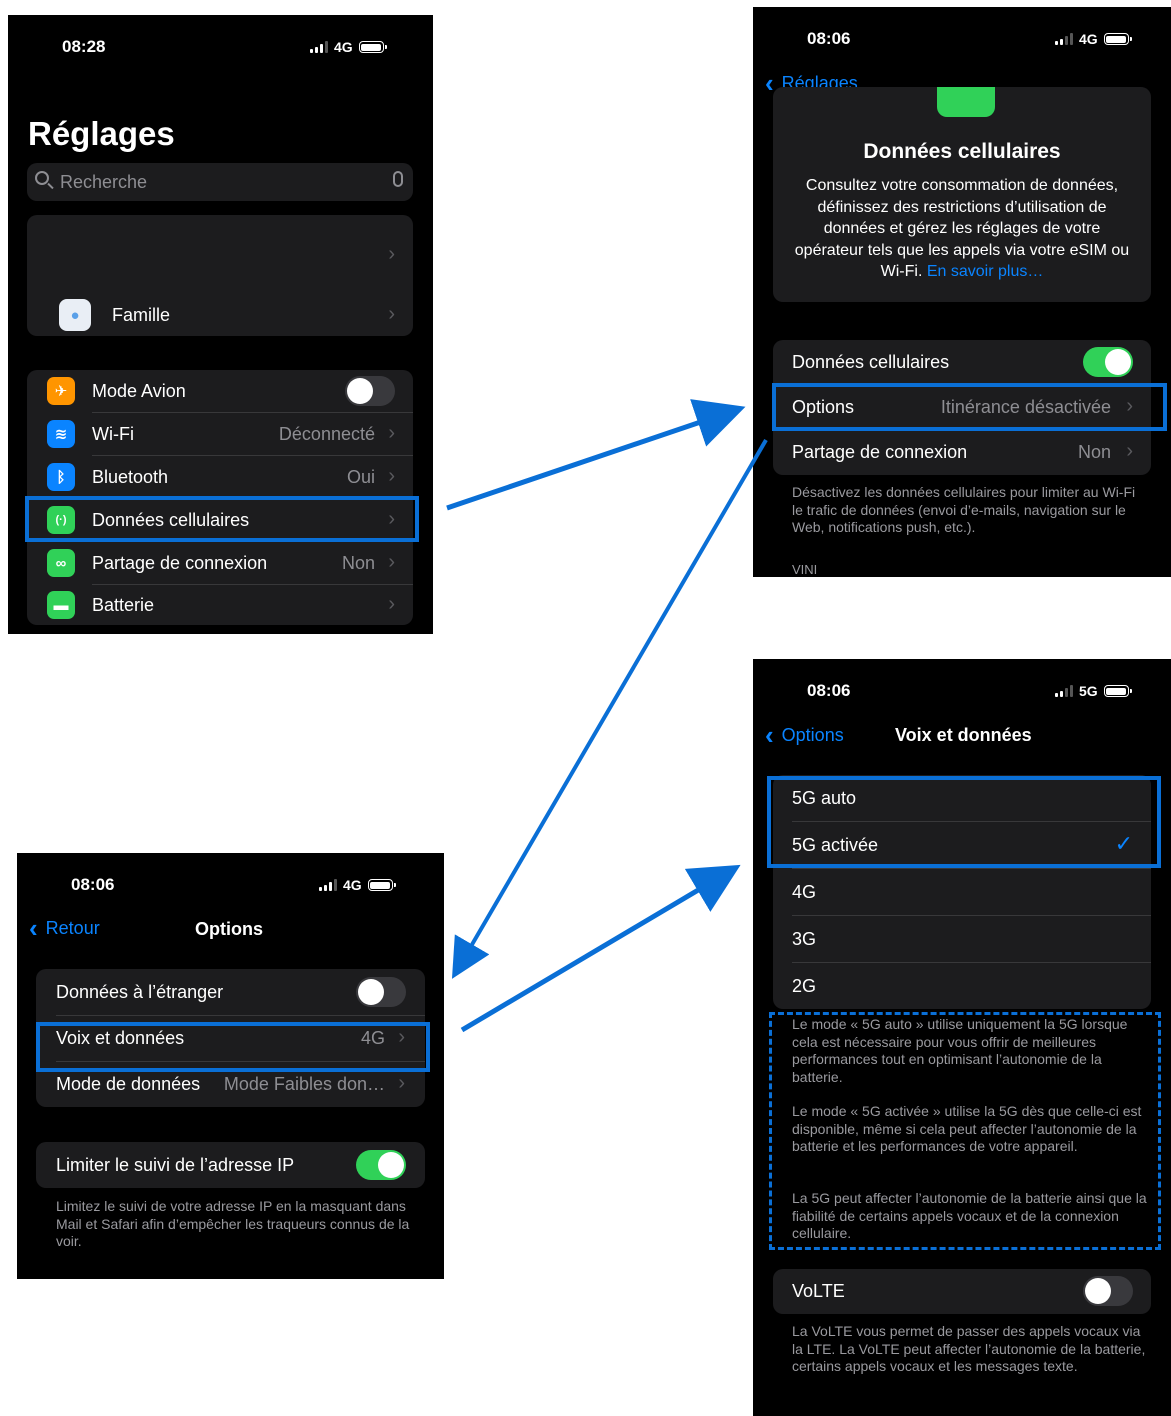 The width and height of the screenshot is (1171, 1416). Describe the element at coordinates (230, 992) in the screenshot. I see `row-donnees-etranger: Données à l’étranger` at that location.